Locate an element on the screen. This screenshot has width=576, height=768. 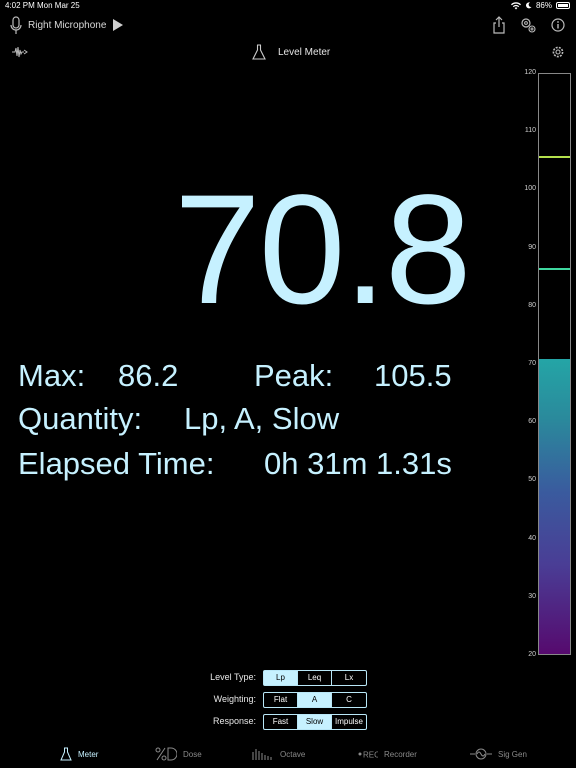
max-label: Max: is located at coordinates (52, 375).